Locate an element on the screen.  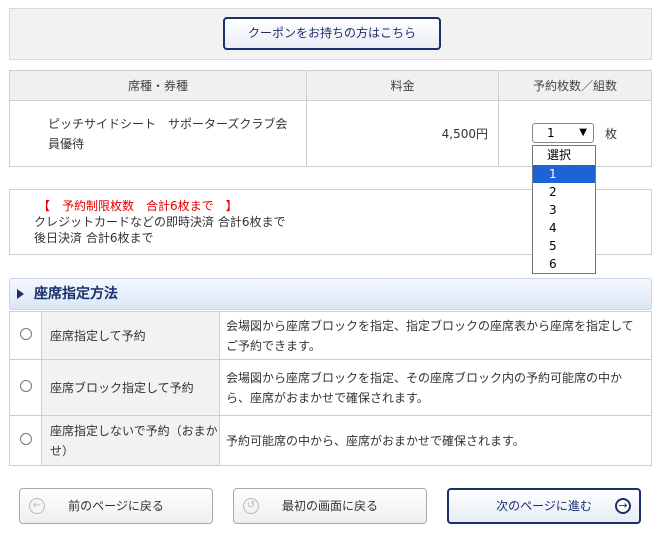
ticket-table-header: 席種・券種 料金 予約枚数／組数 is located at coordinates (330, 85).